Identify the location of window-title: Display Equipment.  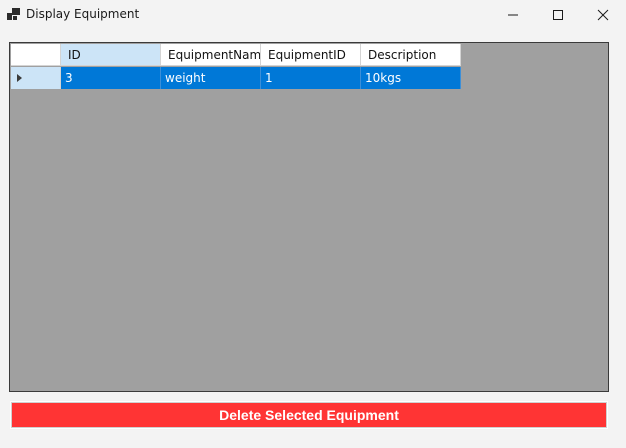
(83, 14).